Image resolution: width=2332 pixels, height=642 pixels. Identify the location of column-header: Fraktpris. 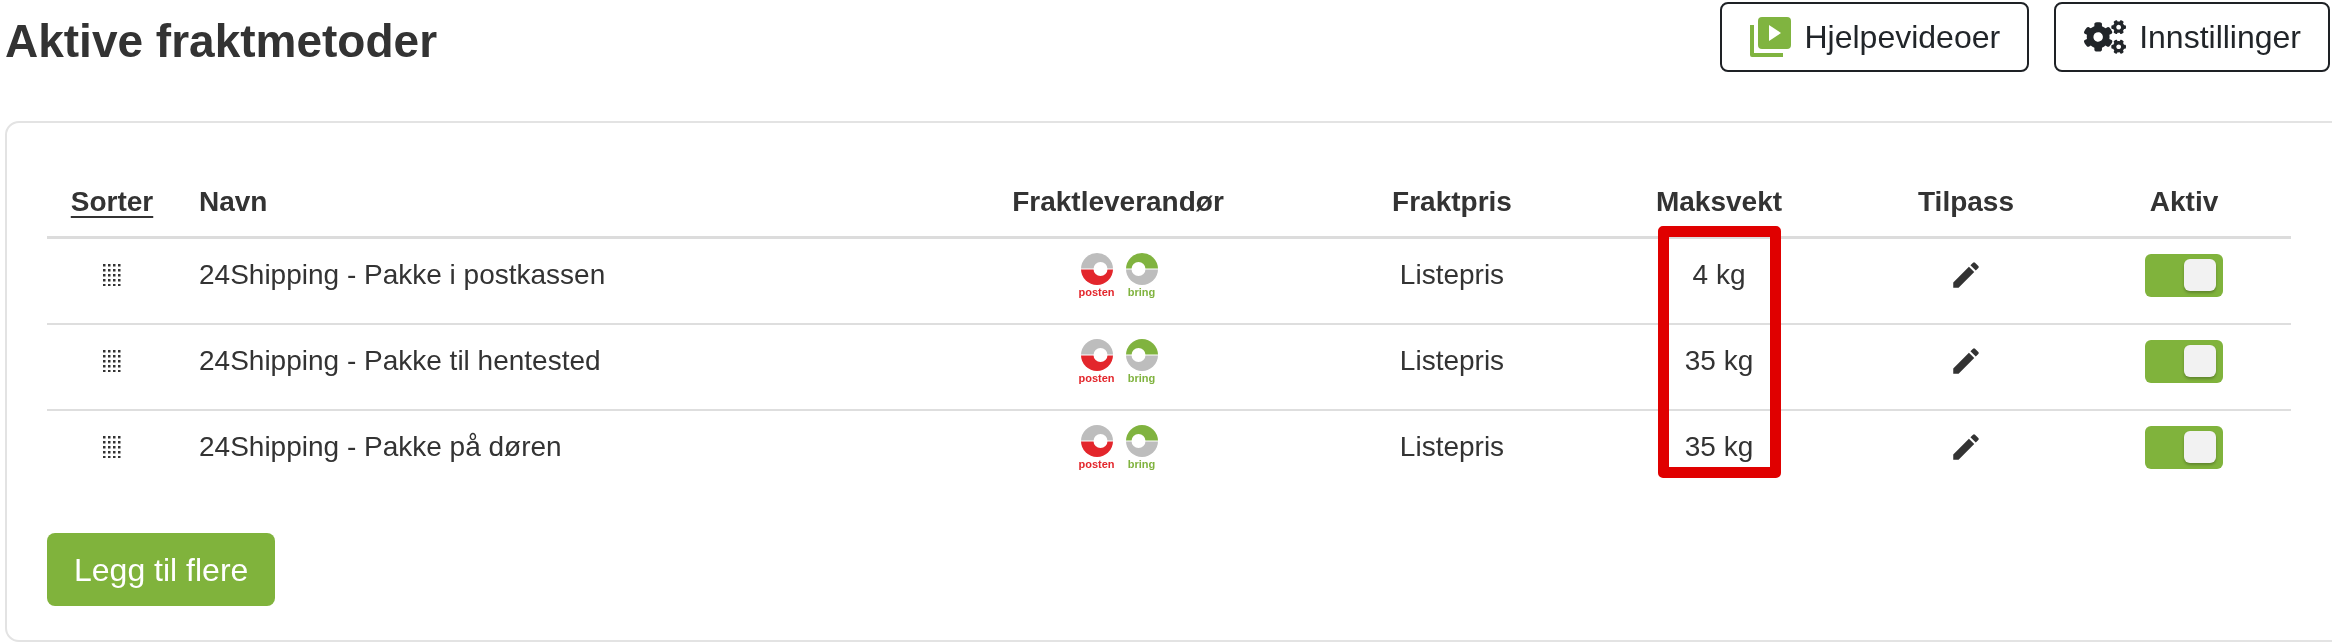
(1452, 201).